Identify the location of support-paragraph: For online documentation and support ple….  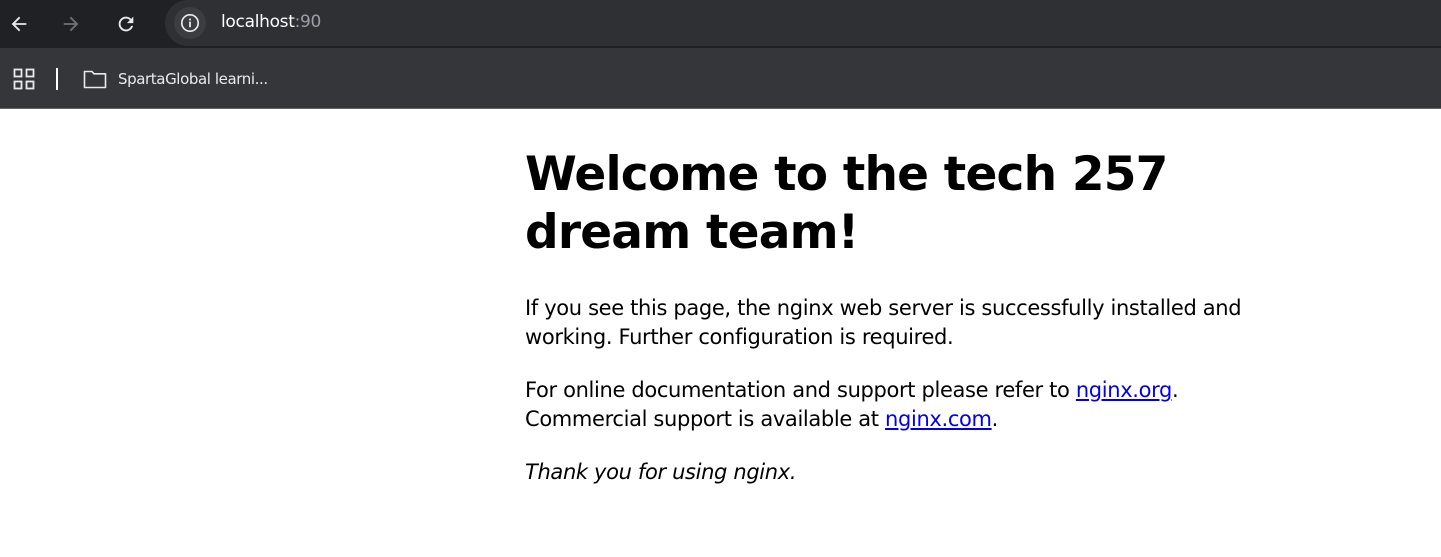
(915, 405).